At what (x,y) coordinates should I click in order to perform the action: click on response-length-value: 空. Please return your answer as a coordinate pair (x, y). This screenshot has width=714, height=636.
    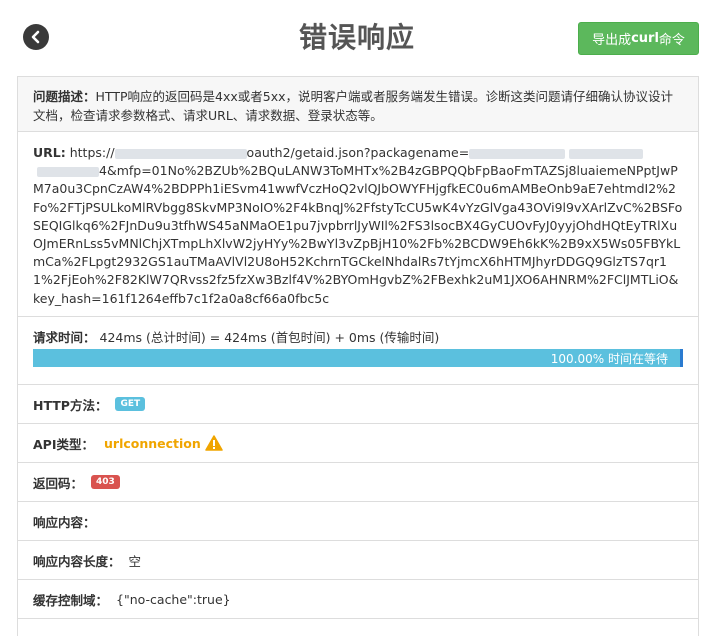
    Looking at the image, I should click on (135, 561).